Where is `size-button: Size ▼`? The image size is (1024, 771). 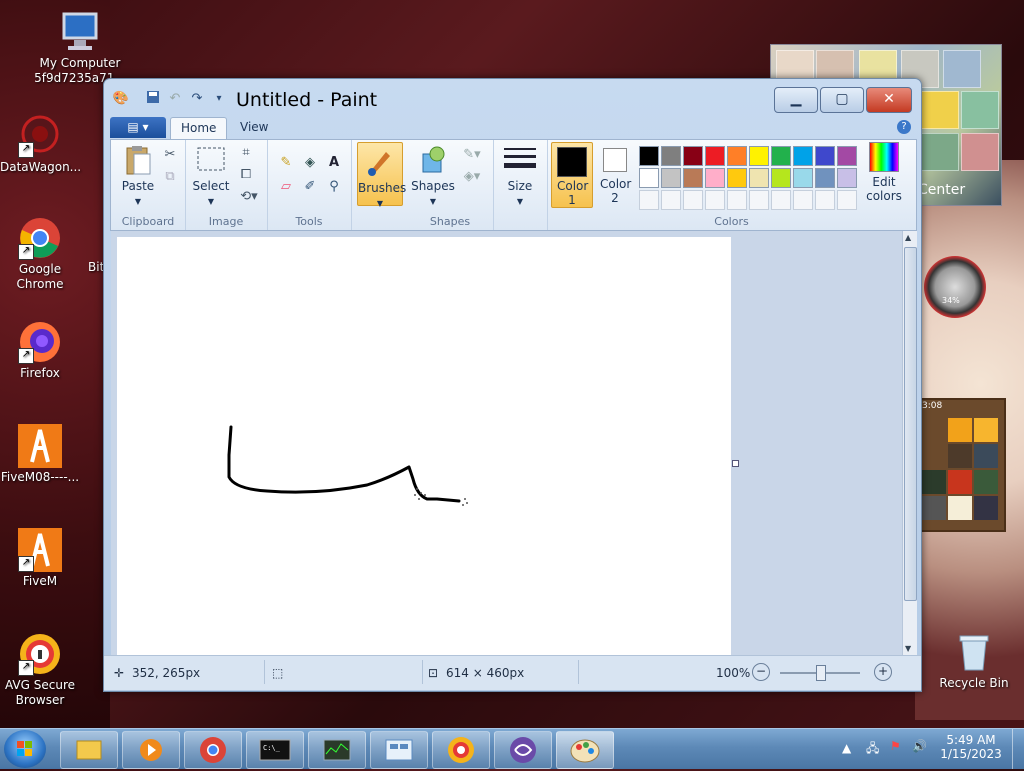
size-button: Size ▼ is located at coordinates (520, 176).